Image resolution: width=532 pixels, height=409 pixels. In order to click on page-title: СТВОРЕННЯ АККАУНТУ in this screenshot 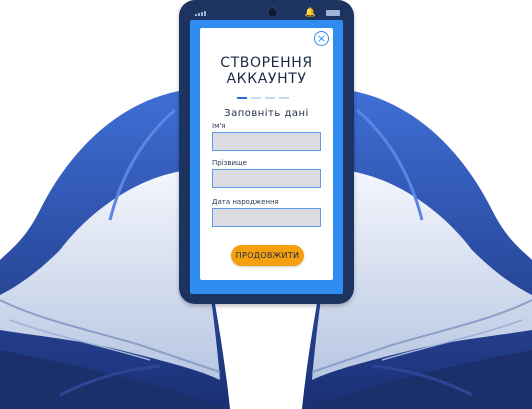, I will do `click(266, 71)`.